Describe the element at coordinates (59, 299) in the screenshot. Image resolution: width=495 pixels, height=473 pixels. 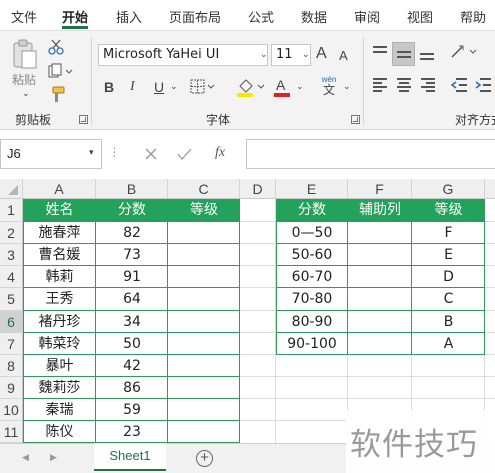
I see `table1-cell-name: 王秀` at that location.